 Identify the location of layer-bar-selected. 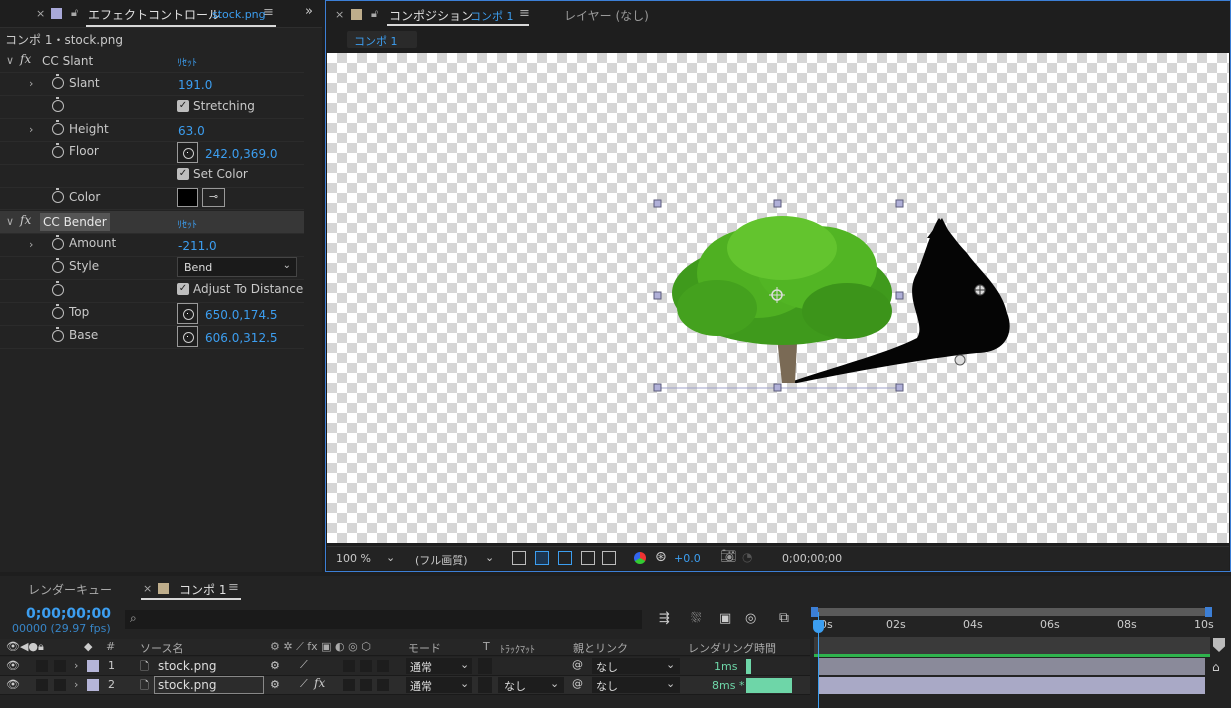
(1012, 685).